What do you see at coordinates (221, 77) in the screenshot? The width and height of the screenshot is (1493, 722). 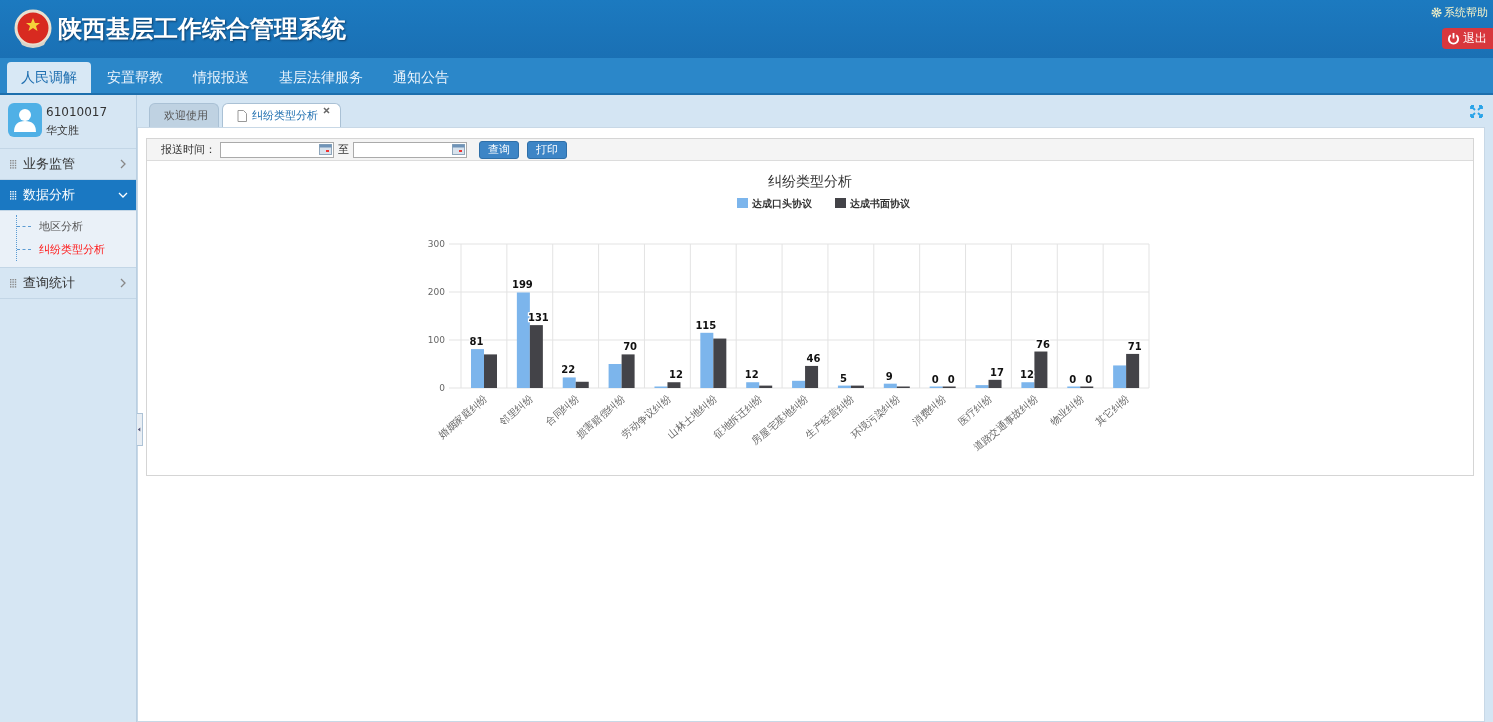 I see `nav-tab: 情报报送` at bounding box center [221, 77].